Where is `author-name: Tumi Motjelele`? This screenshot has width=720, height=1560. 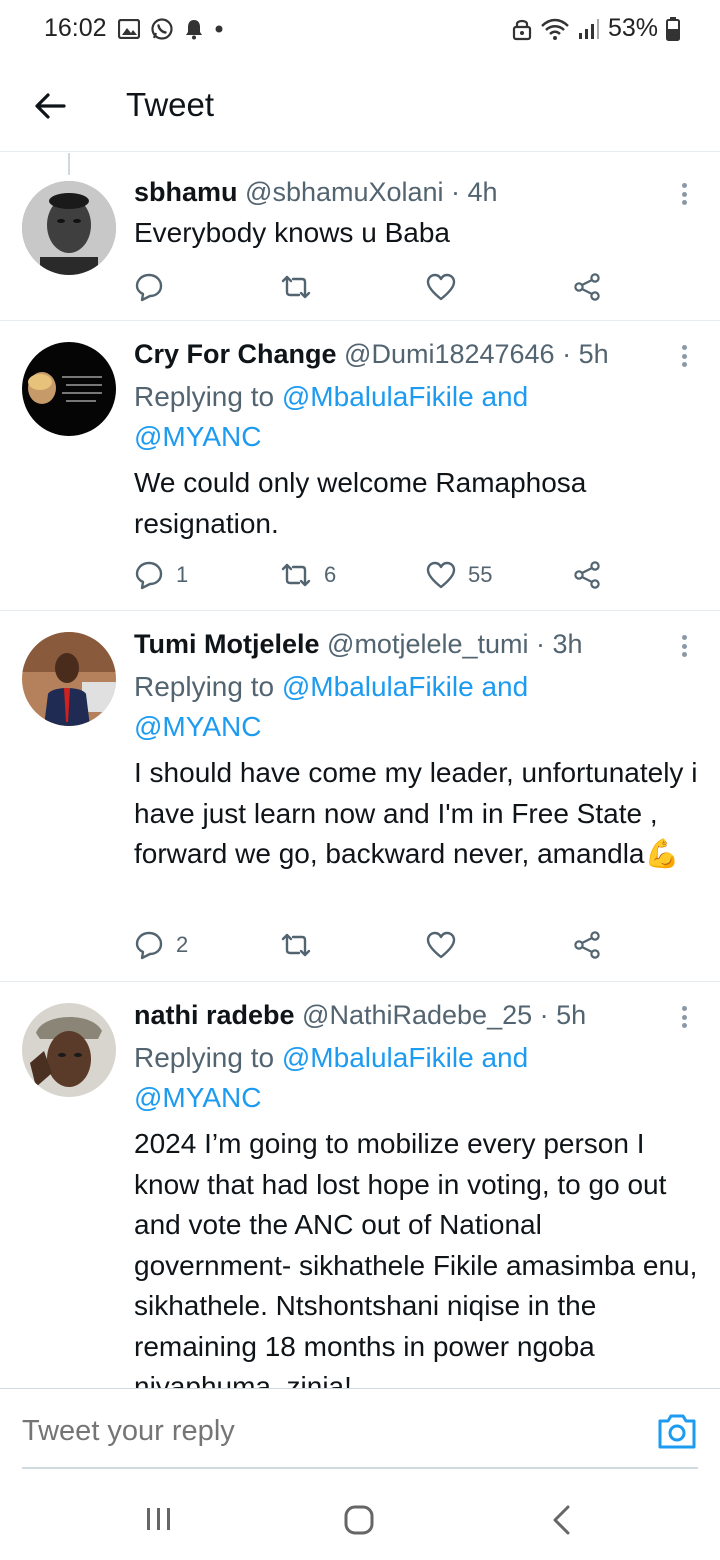
author-name: Tumi Motjelele is located at coordinates (227, 644).